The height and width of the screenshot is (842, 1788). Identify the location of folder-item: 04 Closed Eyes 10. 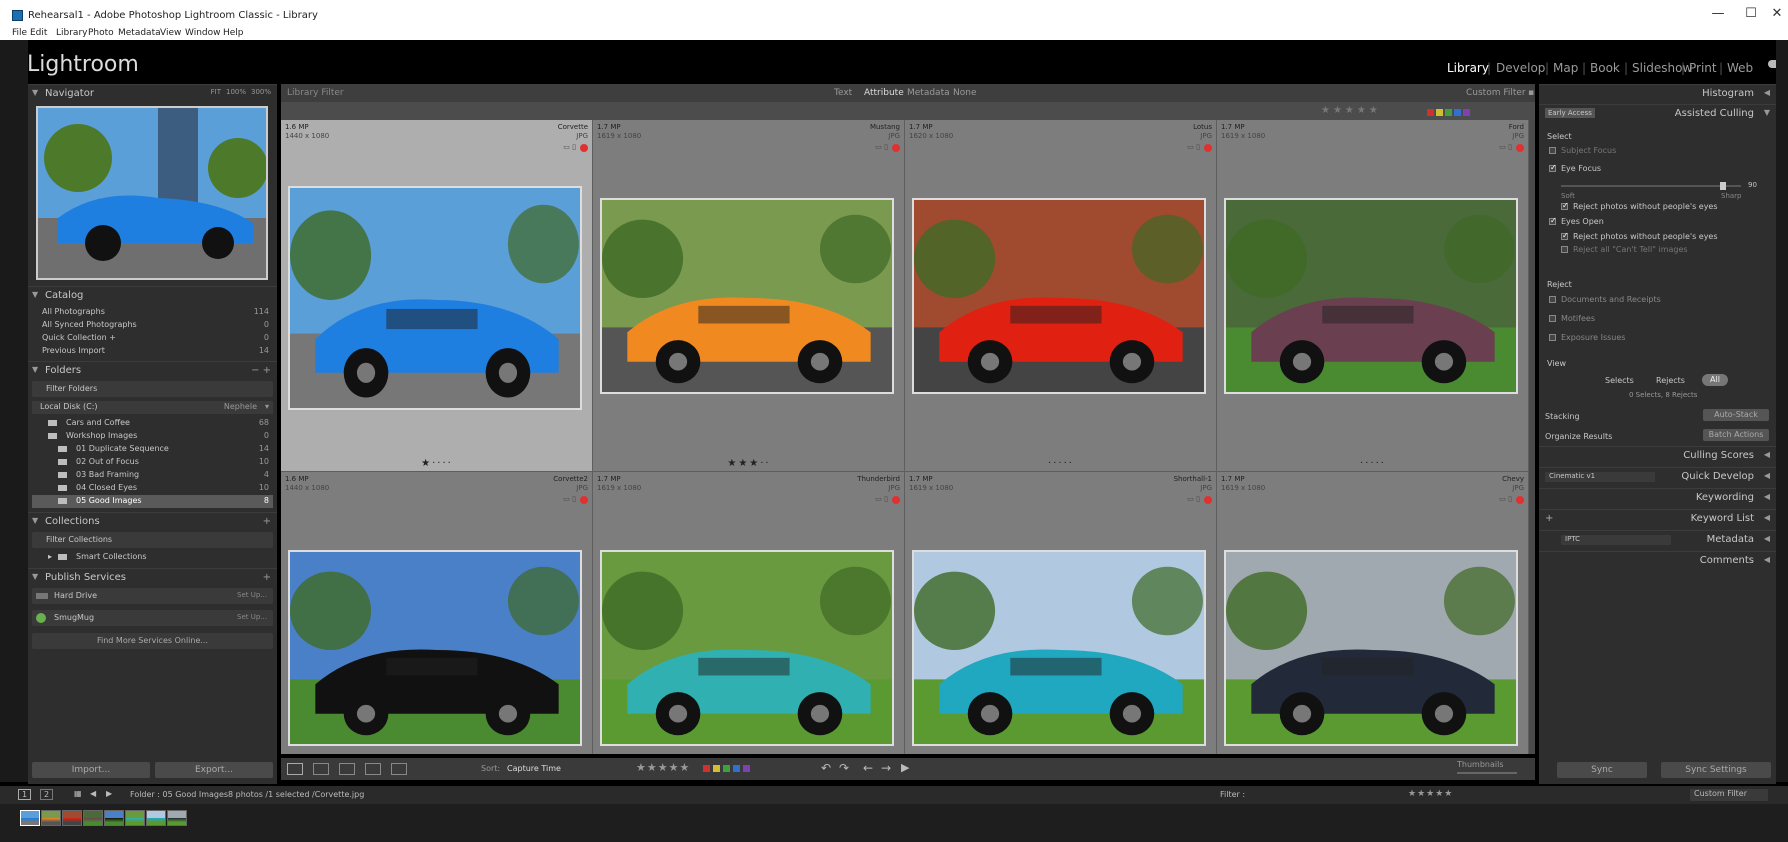
(152, 488).